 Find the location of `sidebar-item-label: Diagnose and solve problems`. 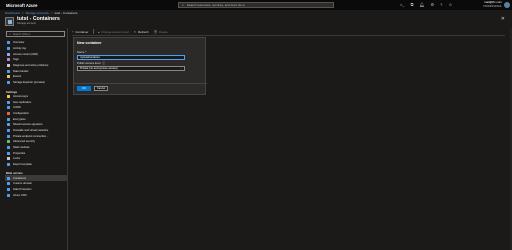

sidebar-item-label: Diagnose and solve problems is located at coordinates (31, 66).